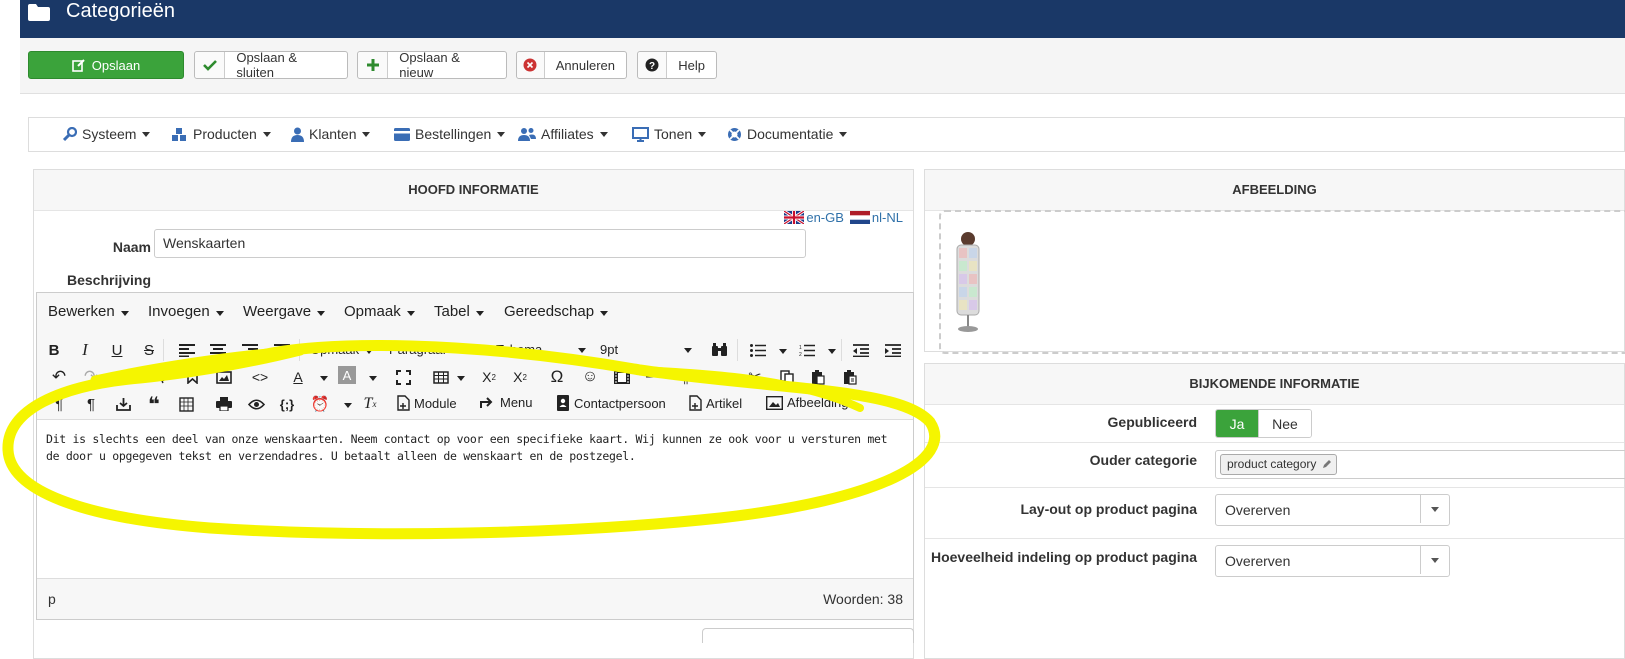 This screenshot has width=1625, height=659. Describe the element at coordinates (685, 377) in the screenshot. I see `ltr-icon: ¶` at that location.